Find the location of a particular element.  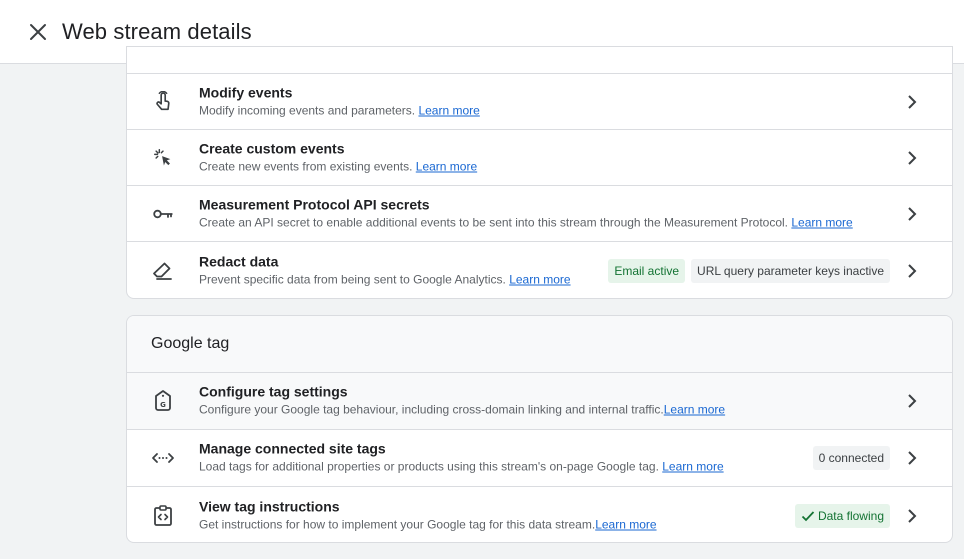

data-flowing-badge: Data flowing is located at coordinates (842, 515).